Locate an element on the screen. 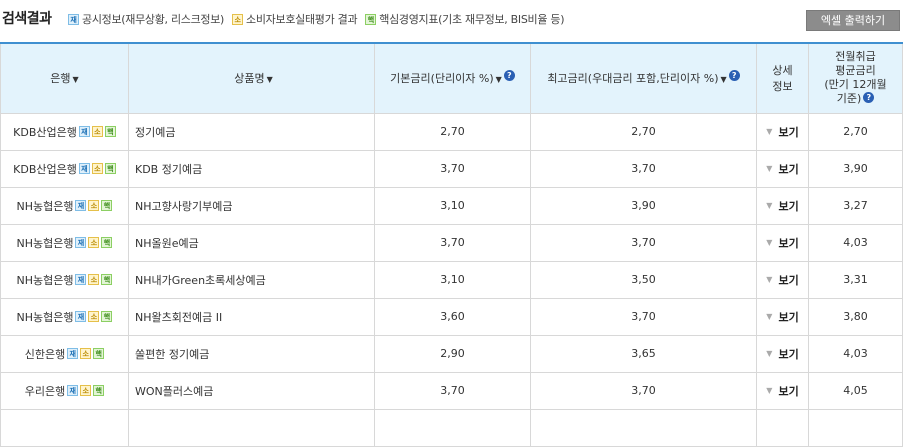 This screenshot has width=904, height=447. table-row: NH농협은행 재 소 핵 NH왈츠회전예금 II 3,60 3,70 ▼ 보기 3,80 is located at coordinates (451, 316).